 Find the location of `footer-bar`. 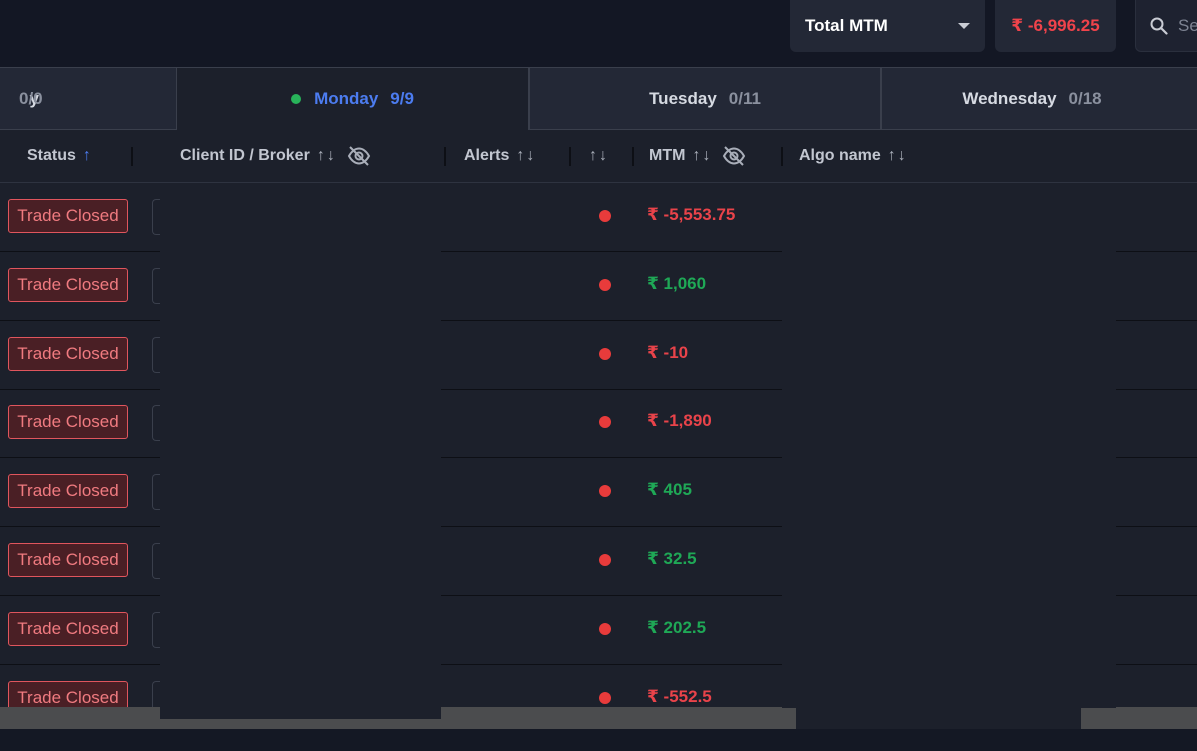

footer-bar is located at coordinates (598, 740).